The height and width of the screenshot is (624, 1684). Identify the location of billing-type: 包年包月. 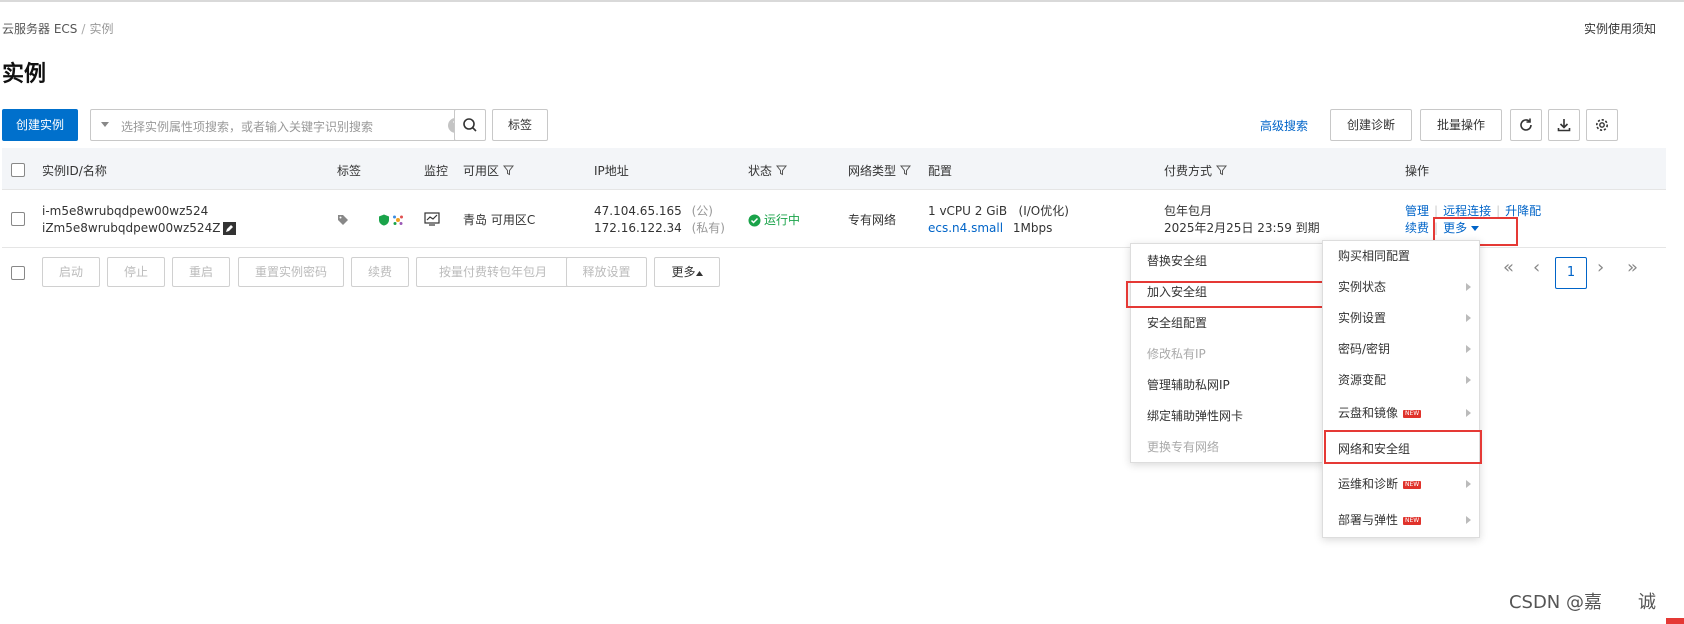
(1188, 211).